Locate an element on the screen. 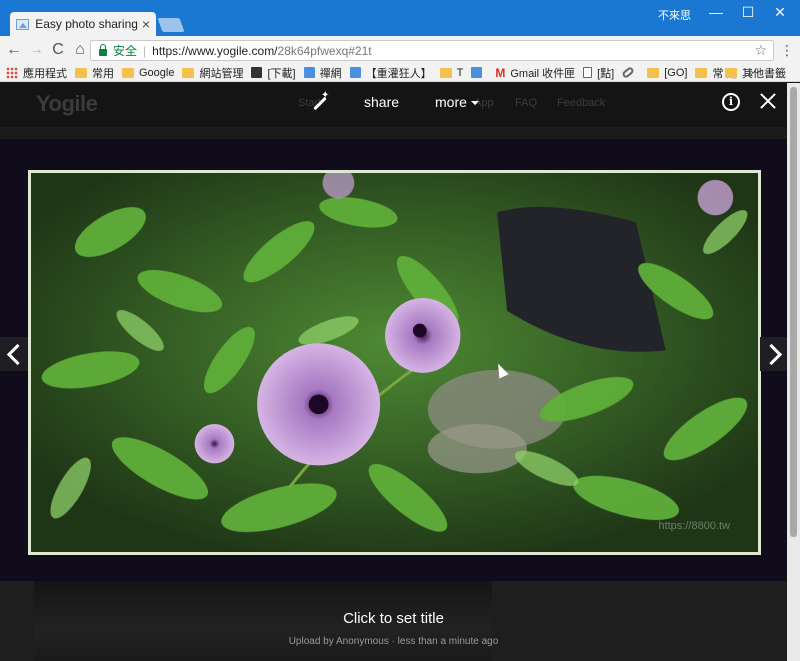  bookmark-label: 【重灌狂人】 is located at coordinates (398, 73).